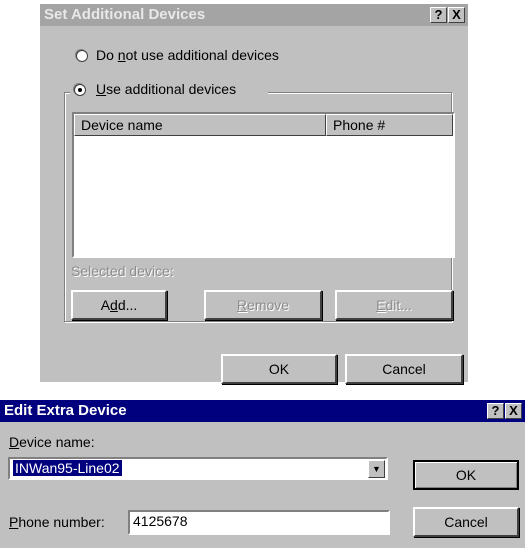 The image size is (525, 548). I want to click on phone-number-input: 4125678, so click(259, 522).